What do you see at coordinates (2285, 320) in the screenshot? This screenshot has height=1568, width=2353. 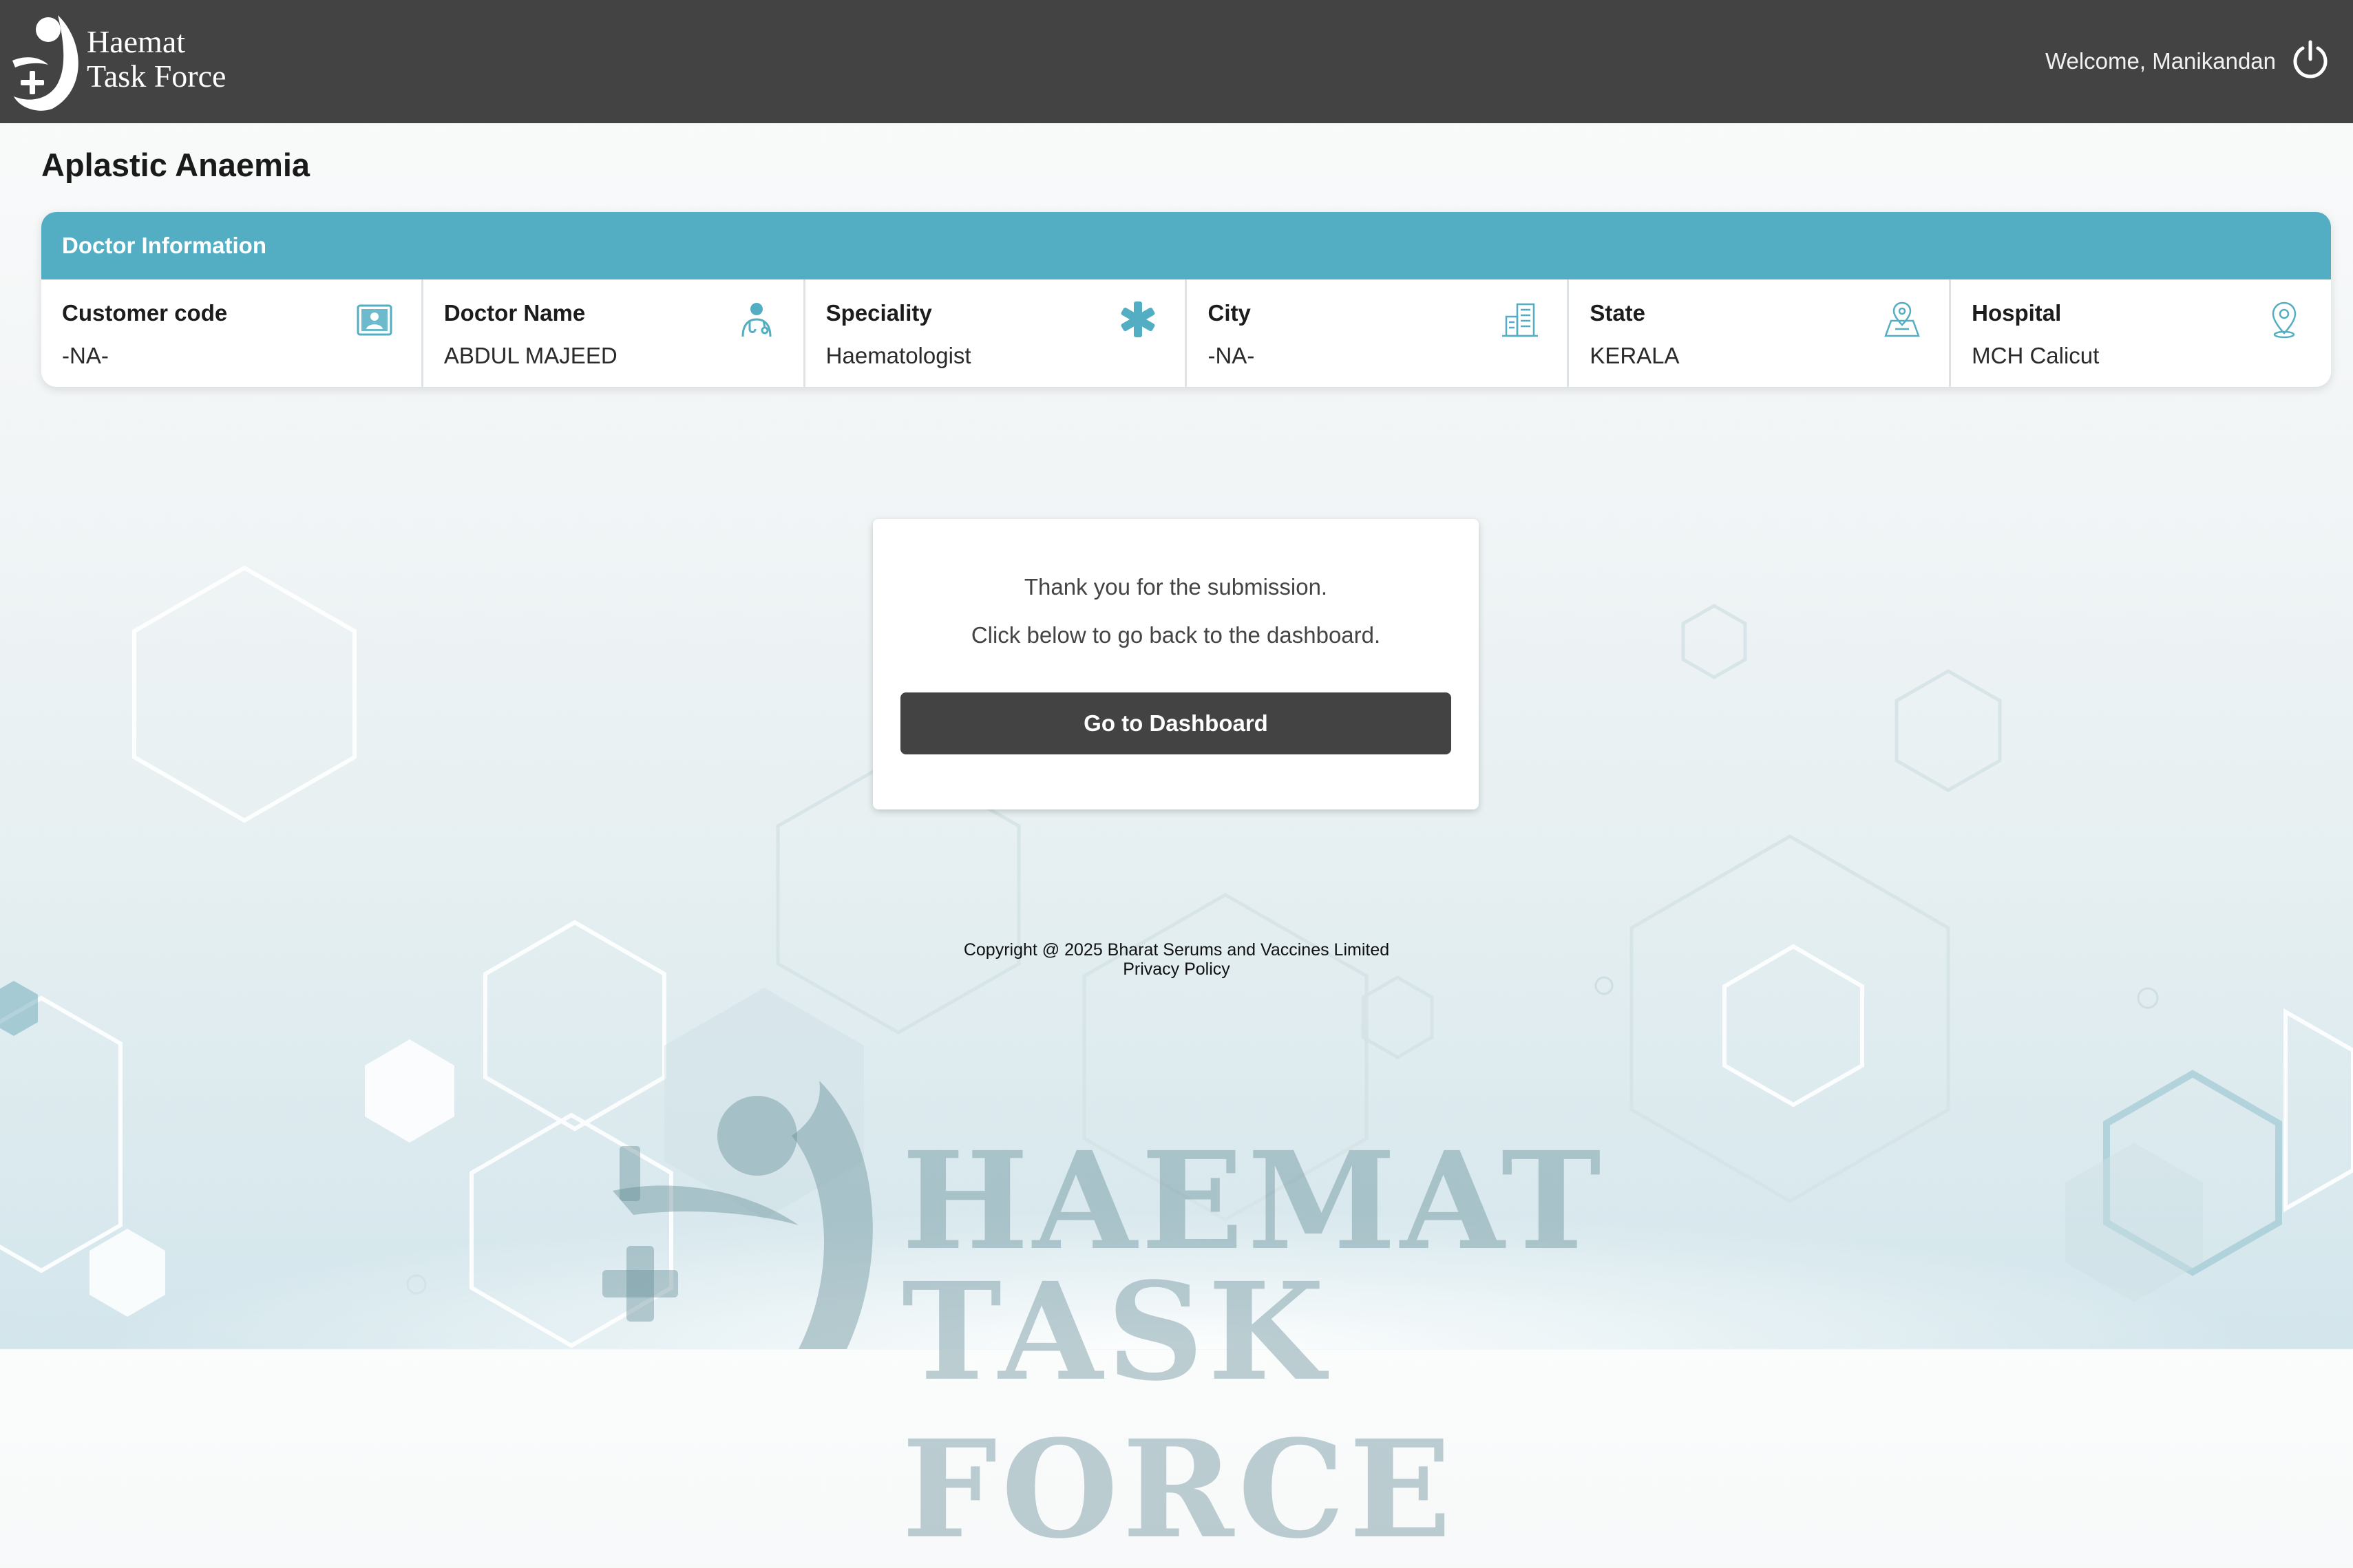 I see `location-pin-icon` at bounding box center [2285, 320].